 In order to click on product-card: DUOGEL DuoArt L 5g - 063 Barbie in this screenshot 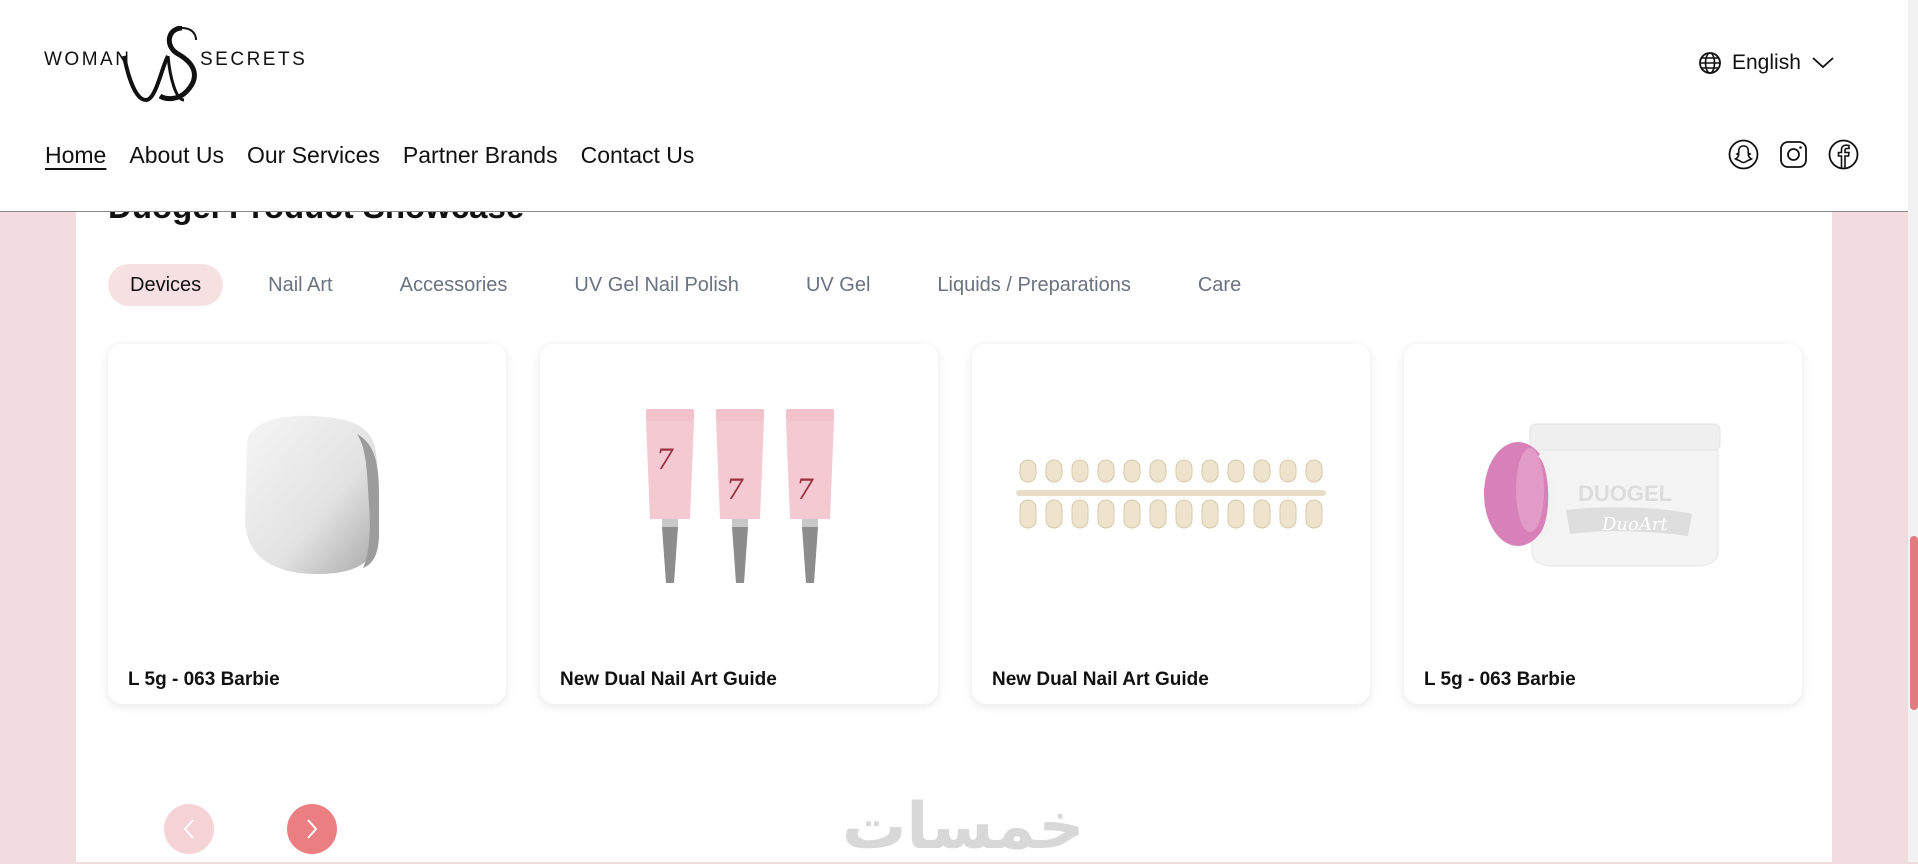, I will do `click(1603, 524)`.